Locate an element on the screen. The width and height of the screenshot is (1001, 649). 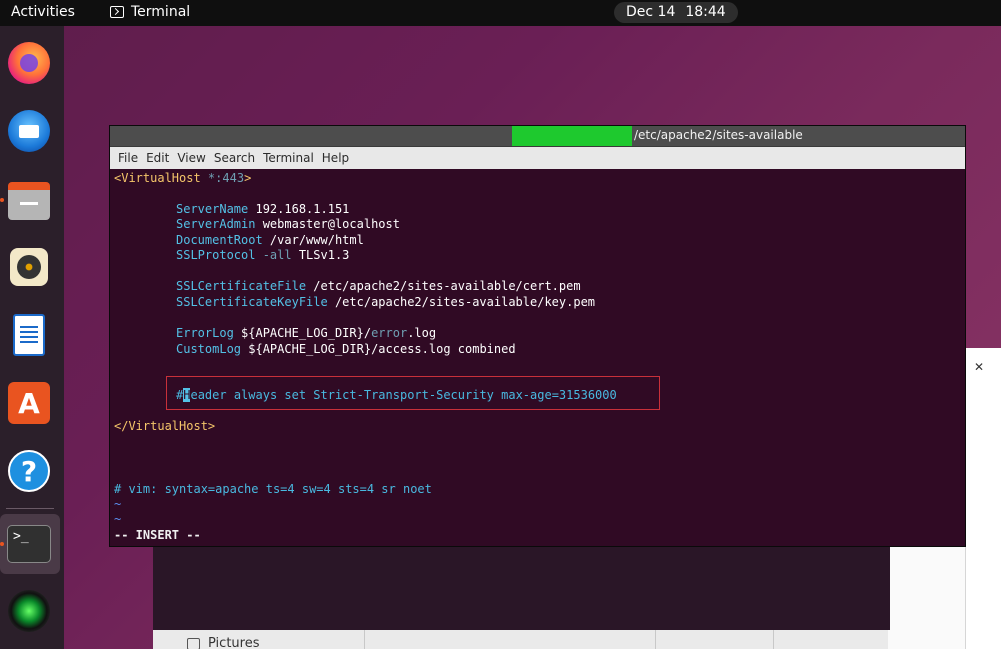
code-line: DocumentRoot /var/www/html is located at coordinates (270, 240).